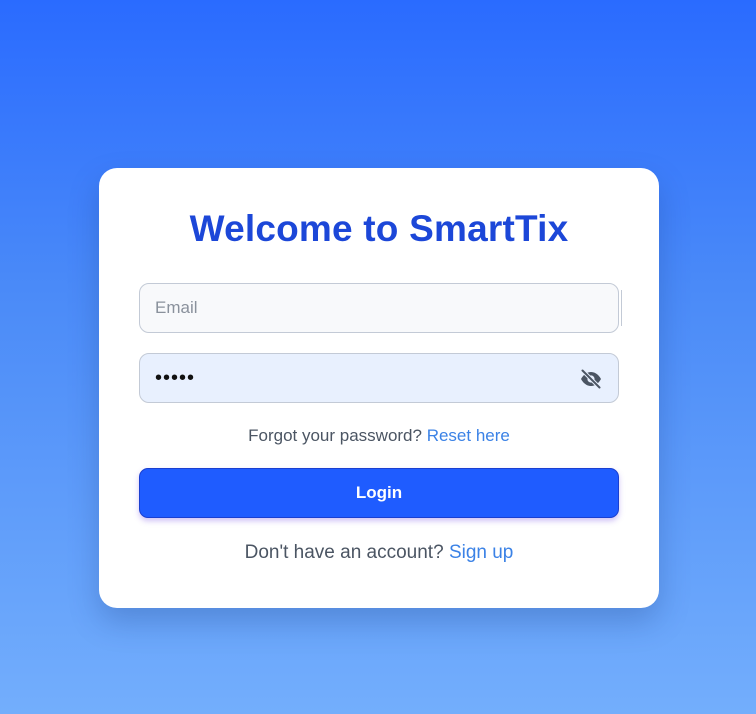  I want to click on password-field-container, so click(379, 378).